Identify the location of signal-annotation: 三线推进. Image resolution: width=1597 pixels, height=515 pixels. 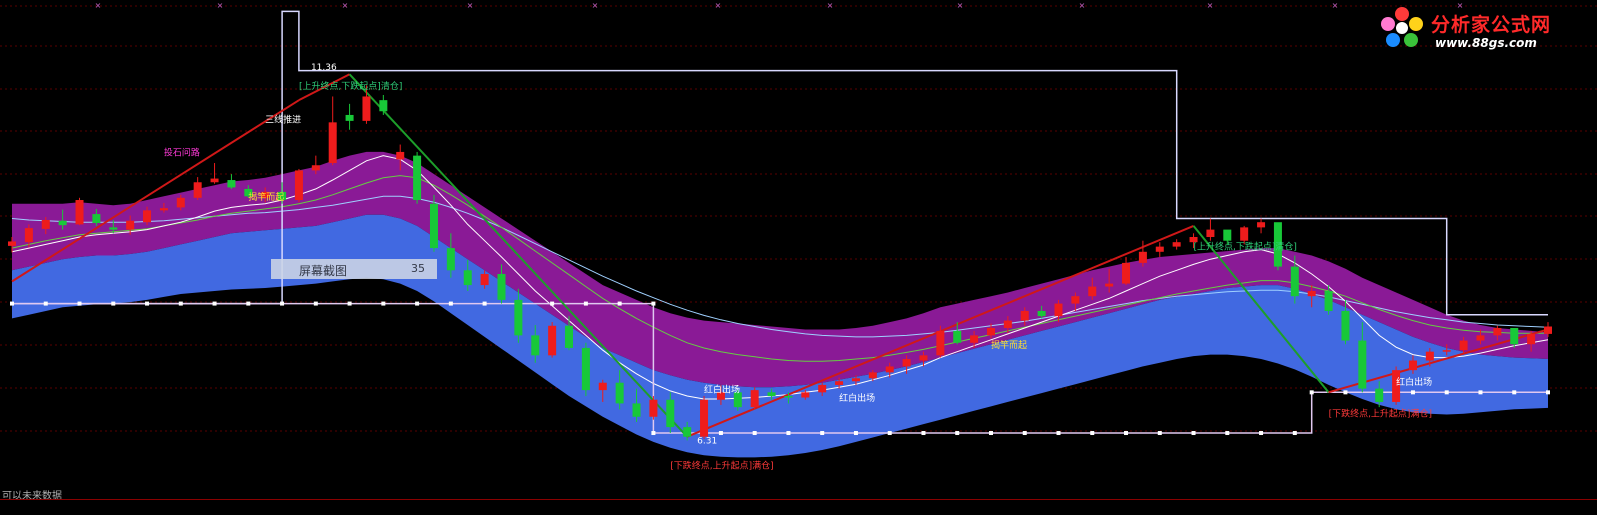
(283, 119).